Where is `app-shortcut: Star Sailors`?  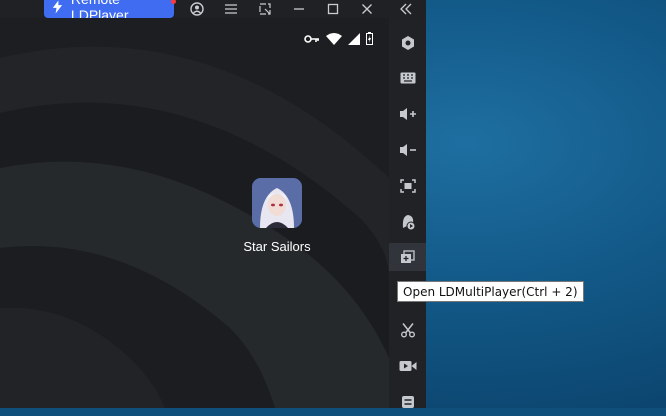
app-shortcut: Star Sailors is located at coordinates (277, 216).